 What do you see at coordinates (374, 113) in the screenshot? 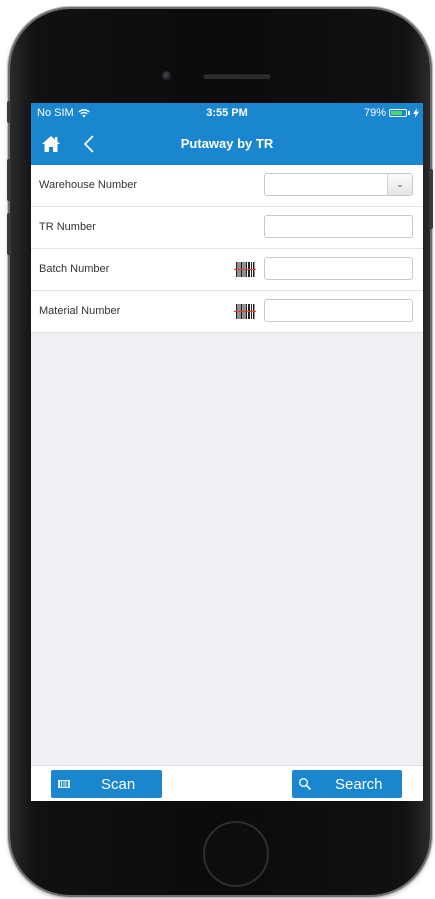
I see `battery-percent: 79%` at bounding box center [374, 113].